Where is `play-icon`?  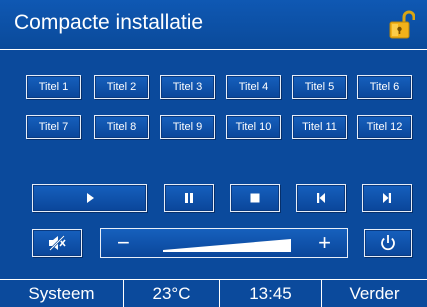 play-icon is located at coordinates (90, 198).